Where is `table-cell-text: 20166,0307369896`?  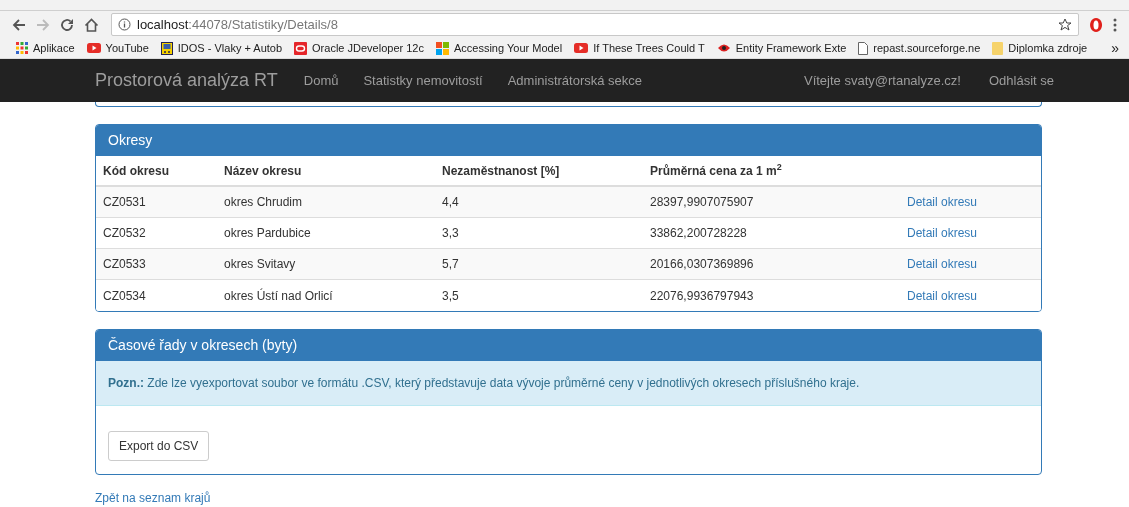 table-cell-text: 20166,0307369896 is located at coordinates (702, 264).